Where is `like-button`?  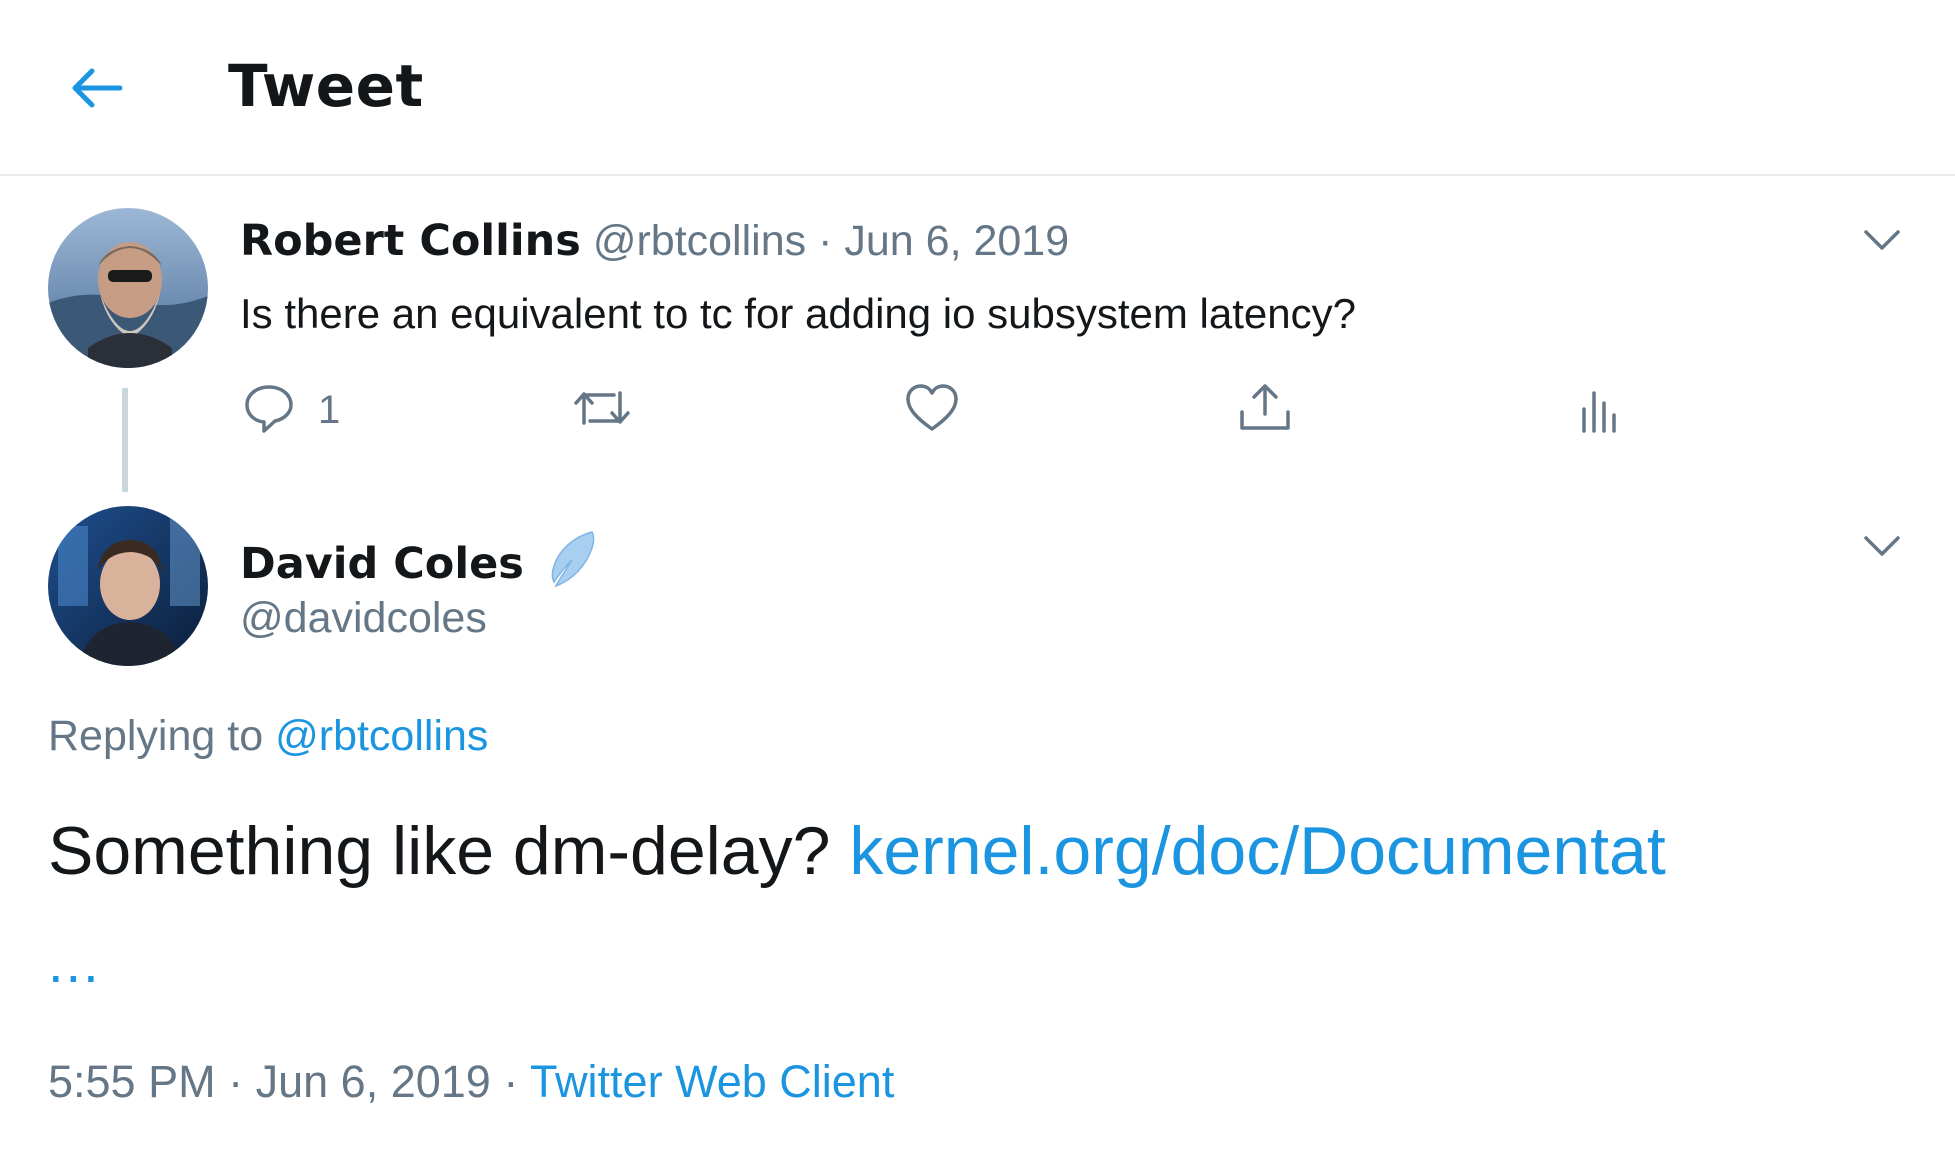
like-button is located at coordinates (932, 410).